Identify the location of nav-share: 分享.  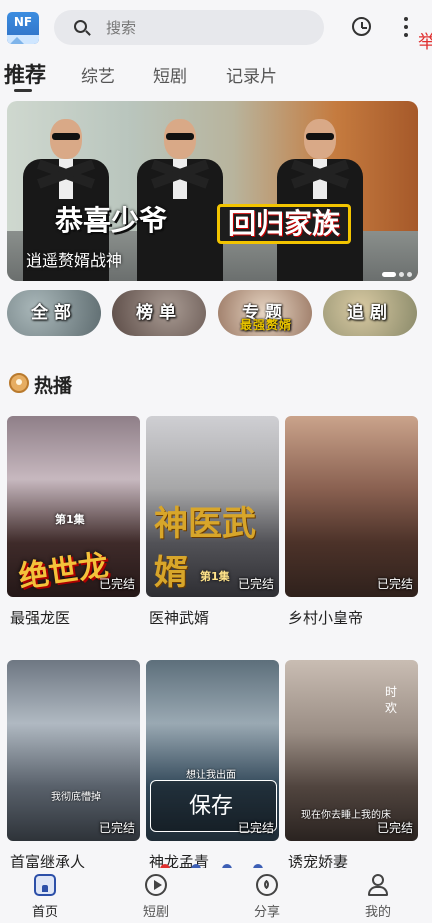
(267, 897).